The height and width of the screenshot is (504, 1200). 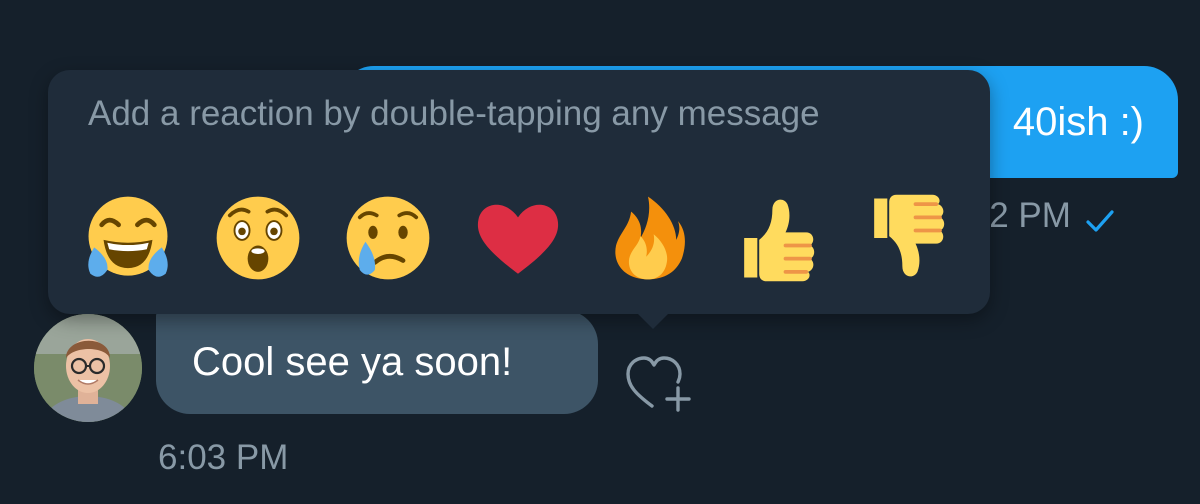 I want to click on reaction-options, so click(x=523, y=238).